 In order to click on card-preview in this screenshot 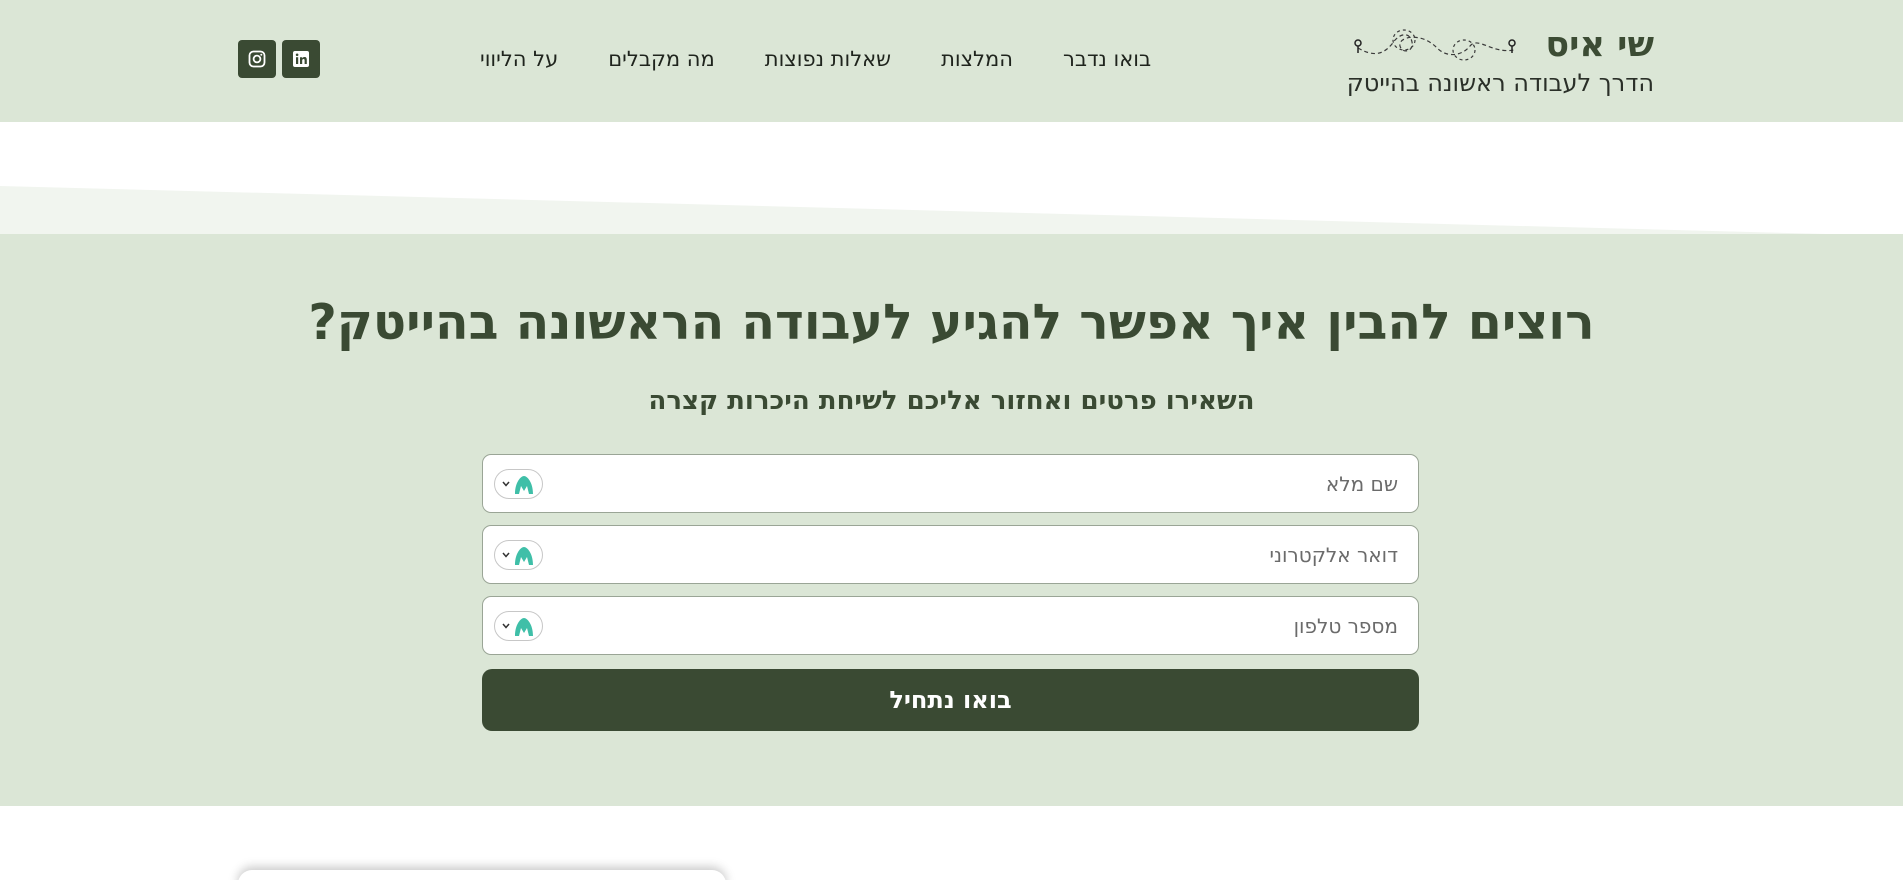, I will do `click(482, 875)`.